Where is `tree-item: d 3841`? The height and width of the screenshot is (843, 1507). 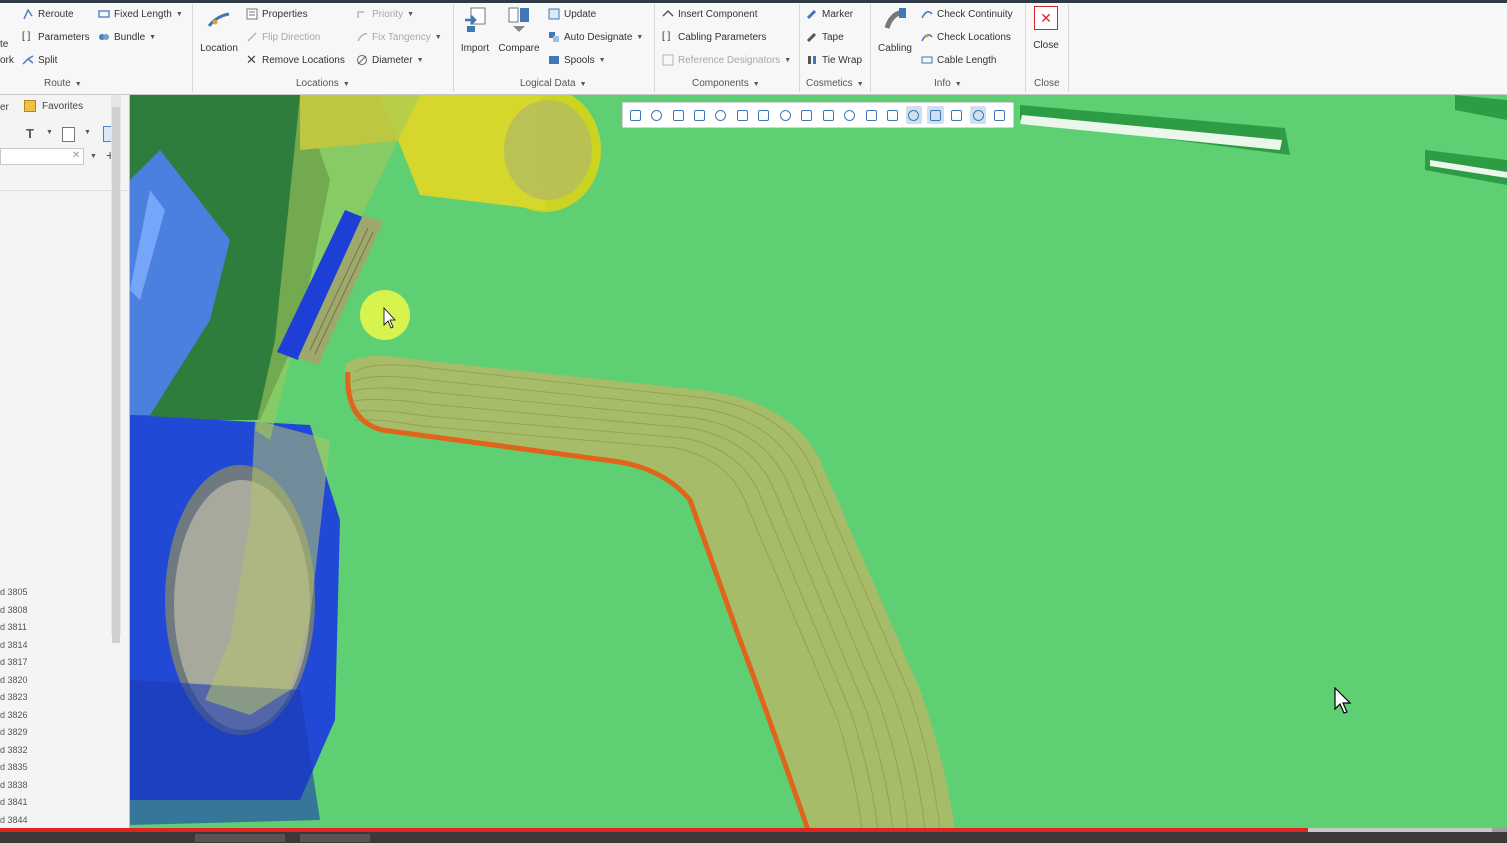 tree-item: d 3841 is located at coordinates (14, 802).